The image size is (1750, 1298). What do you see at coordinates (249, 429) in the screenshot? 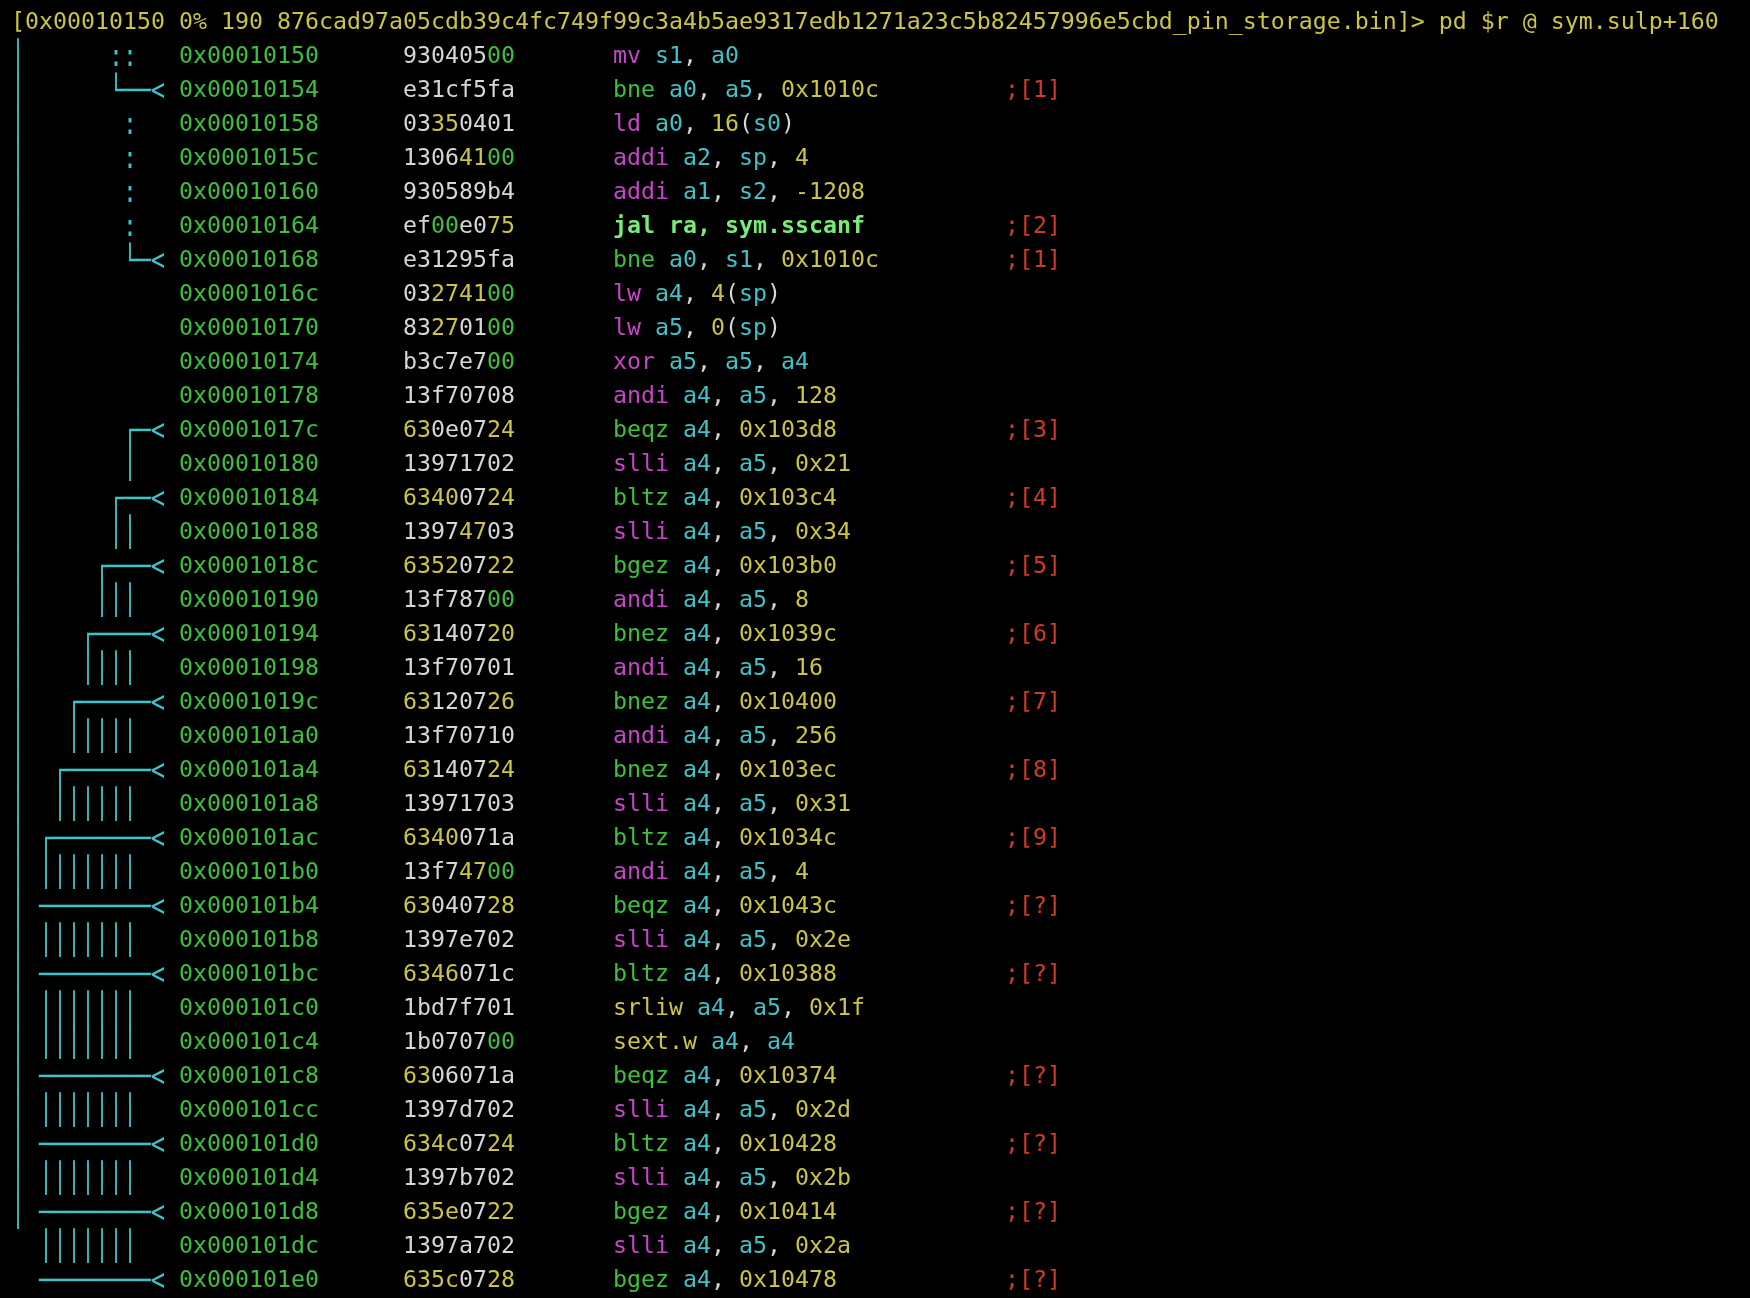
I see `address-text: 0x0001017c` at bounding box center [249, 429].